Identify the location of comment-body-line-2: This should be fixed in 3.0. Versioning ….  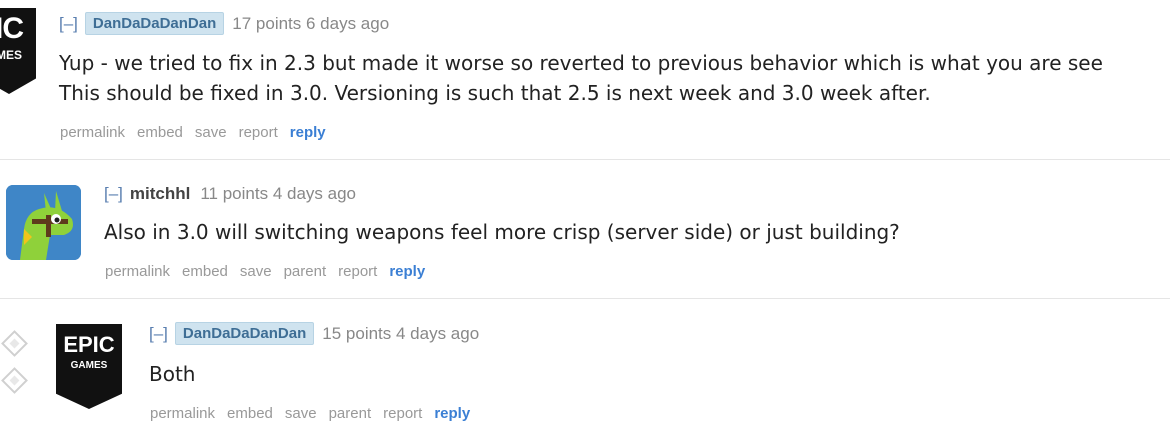
(495, 93).